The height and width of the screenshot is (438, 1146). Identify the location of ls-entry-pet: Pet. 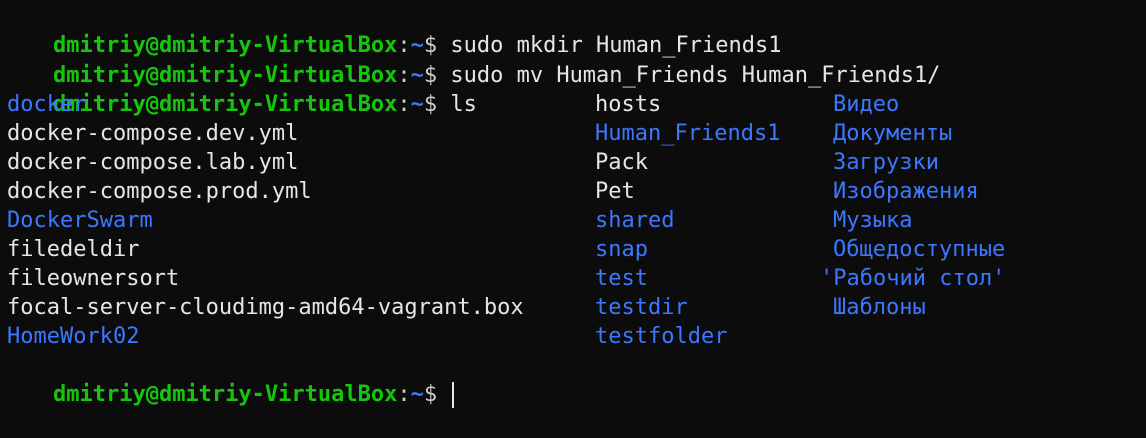
(615, 191).